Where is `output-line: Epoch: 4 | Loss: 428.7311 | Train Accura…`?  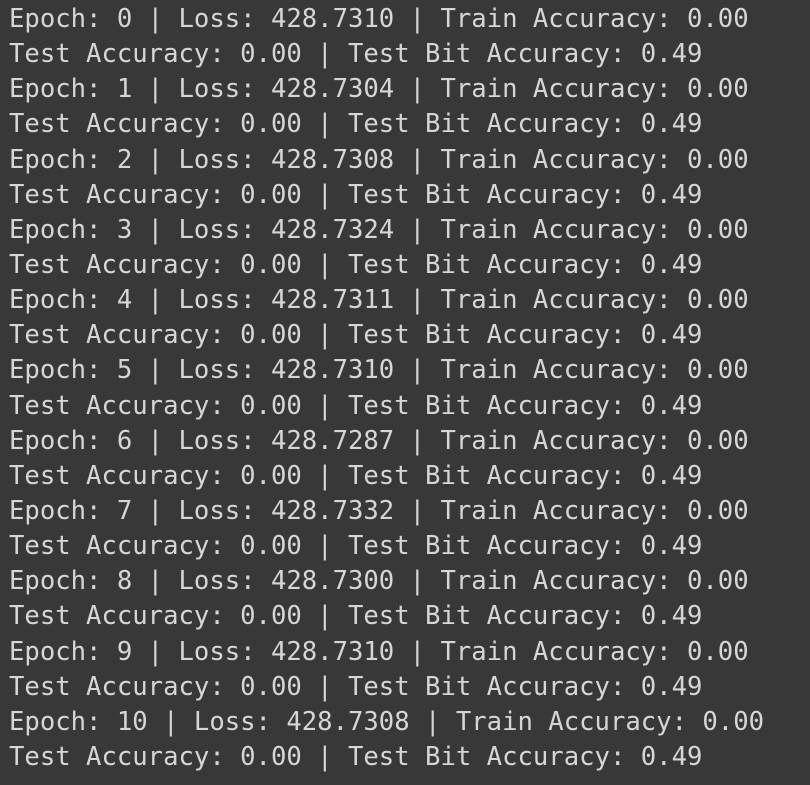
output-line: Epoch: 4 | Loss: 428.7311 | Train Accura… is located at coordinates (379, 300).